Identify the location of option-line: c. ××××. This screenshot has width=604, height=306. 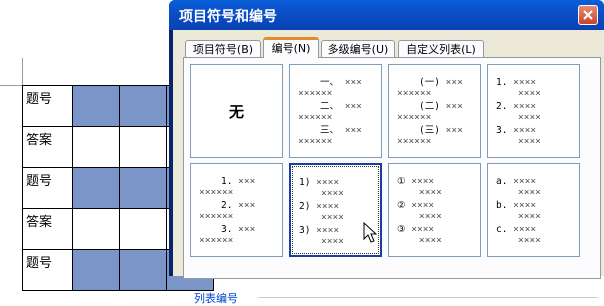
(516, 229).